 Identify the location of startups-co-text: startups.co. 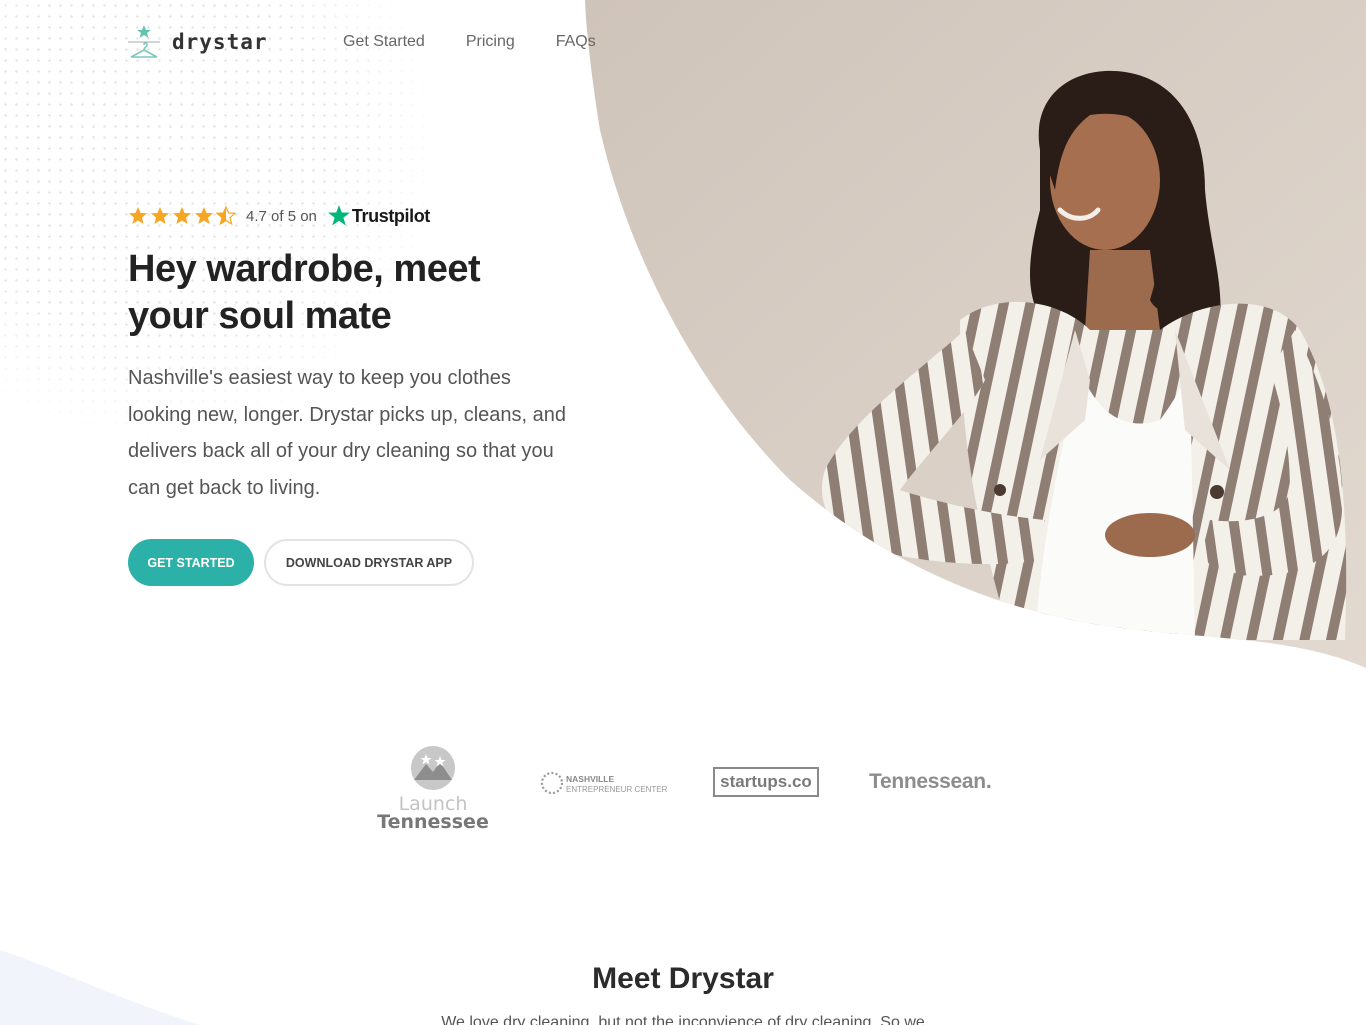
(766, 781).